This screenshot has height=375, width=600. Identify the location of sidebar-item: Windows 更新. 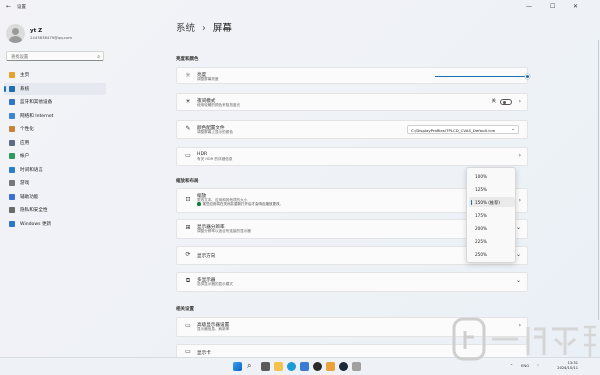
(55, 224).